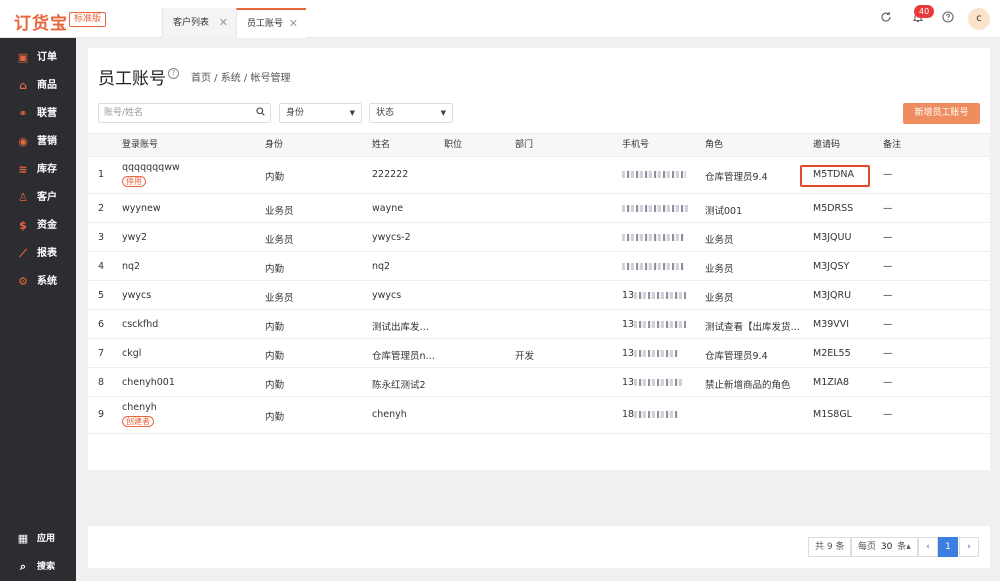  What do you see at coordinates (38, 142) in the screenshot?
I see `sidebar-item-marketing: ◉ 营销` at bounding box center [38, 142].